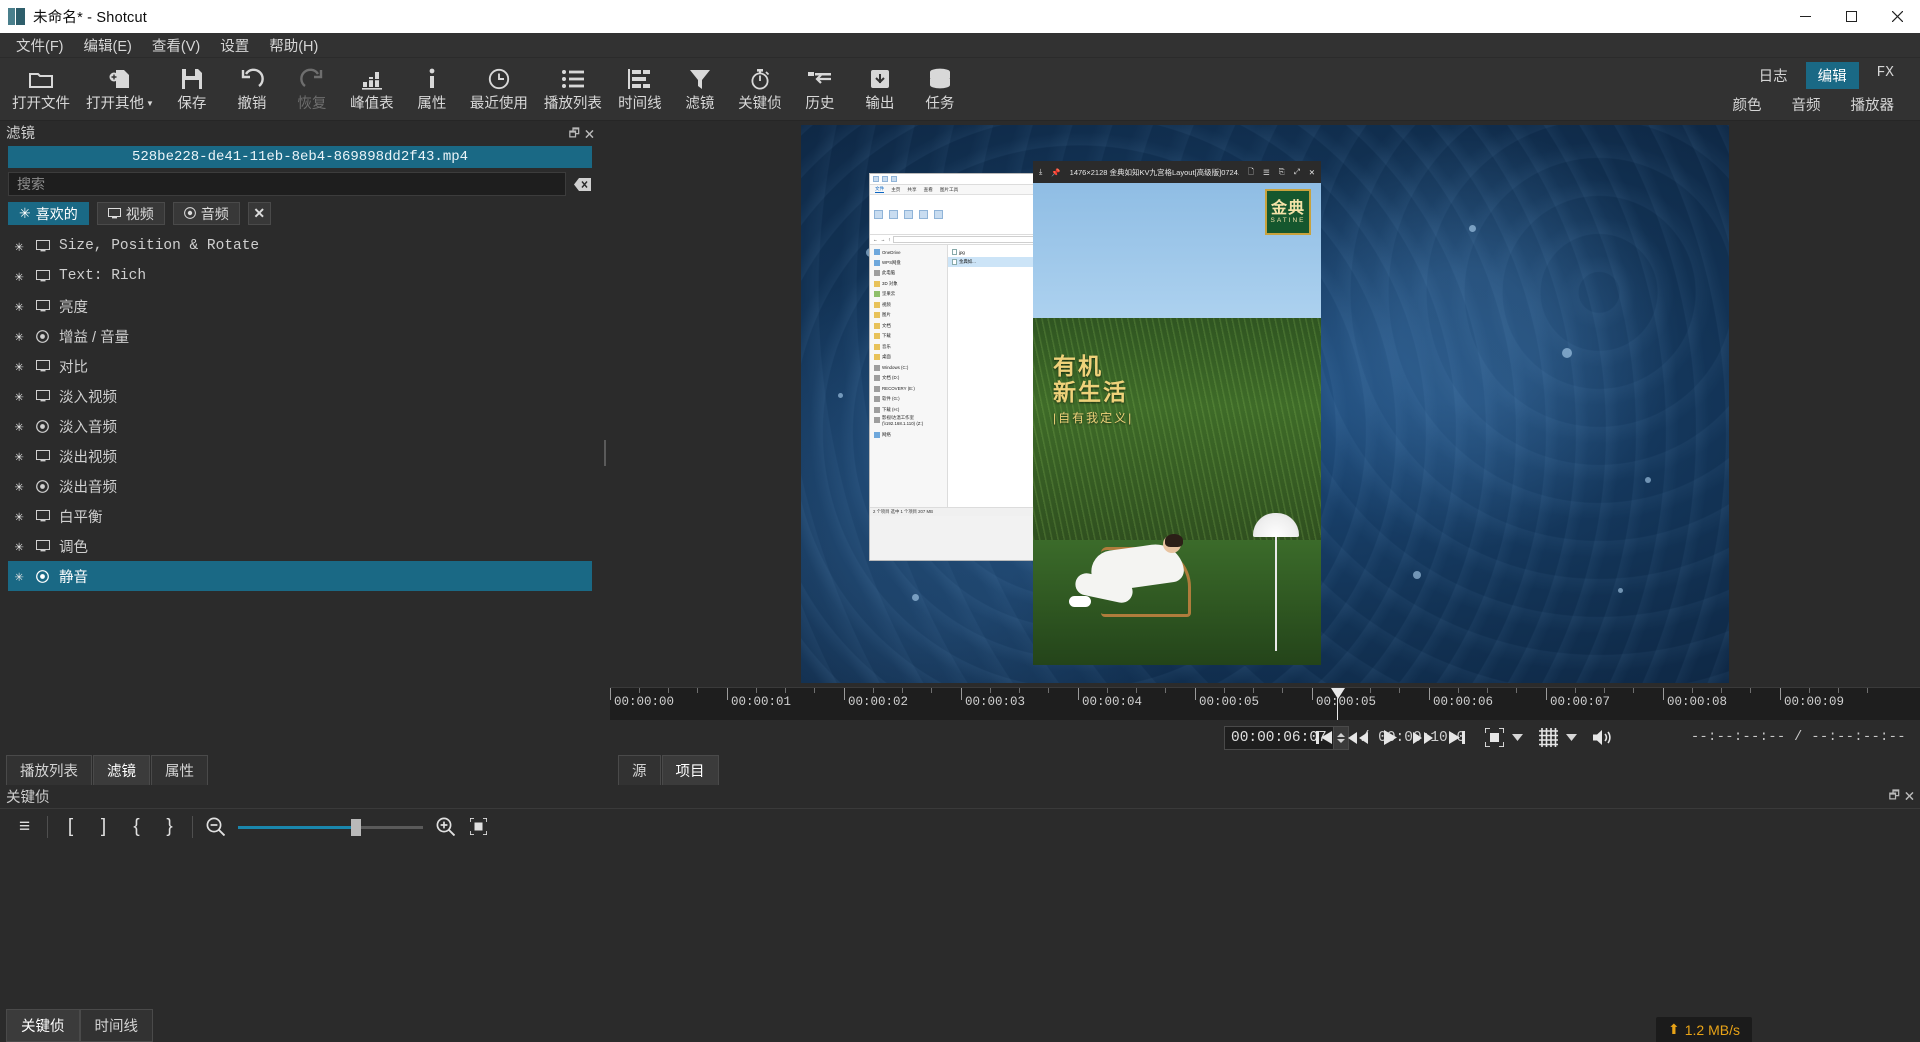  Describe the element at coordinates (300, 576) in the screenshot. I see `filter-row-mute: ✳ 静音` at that location.